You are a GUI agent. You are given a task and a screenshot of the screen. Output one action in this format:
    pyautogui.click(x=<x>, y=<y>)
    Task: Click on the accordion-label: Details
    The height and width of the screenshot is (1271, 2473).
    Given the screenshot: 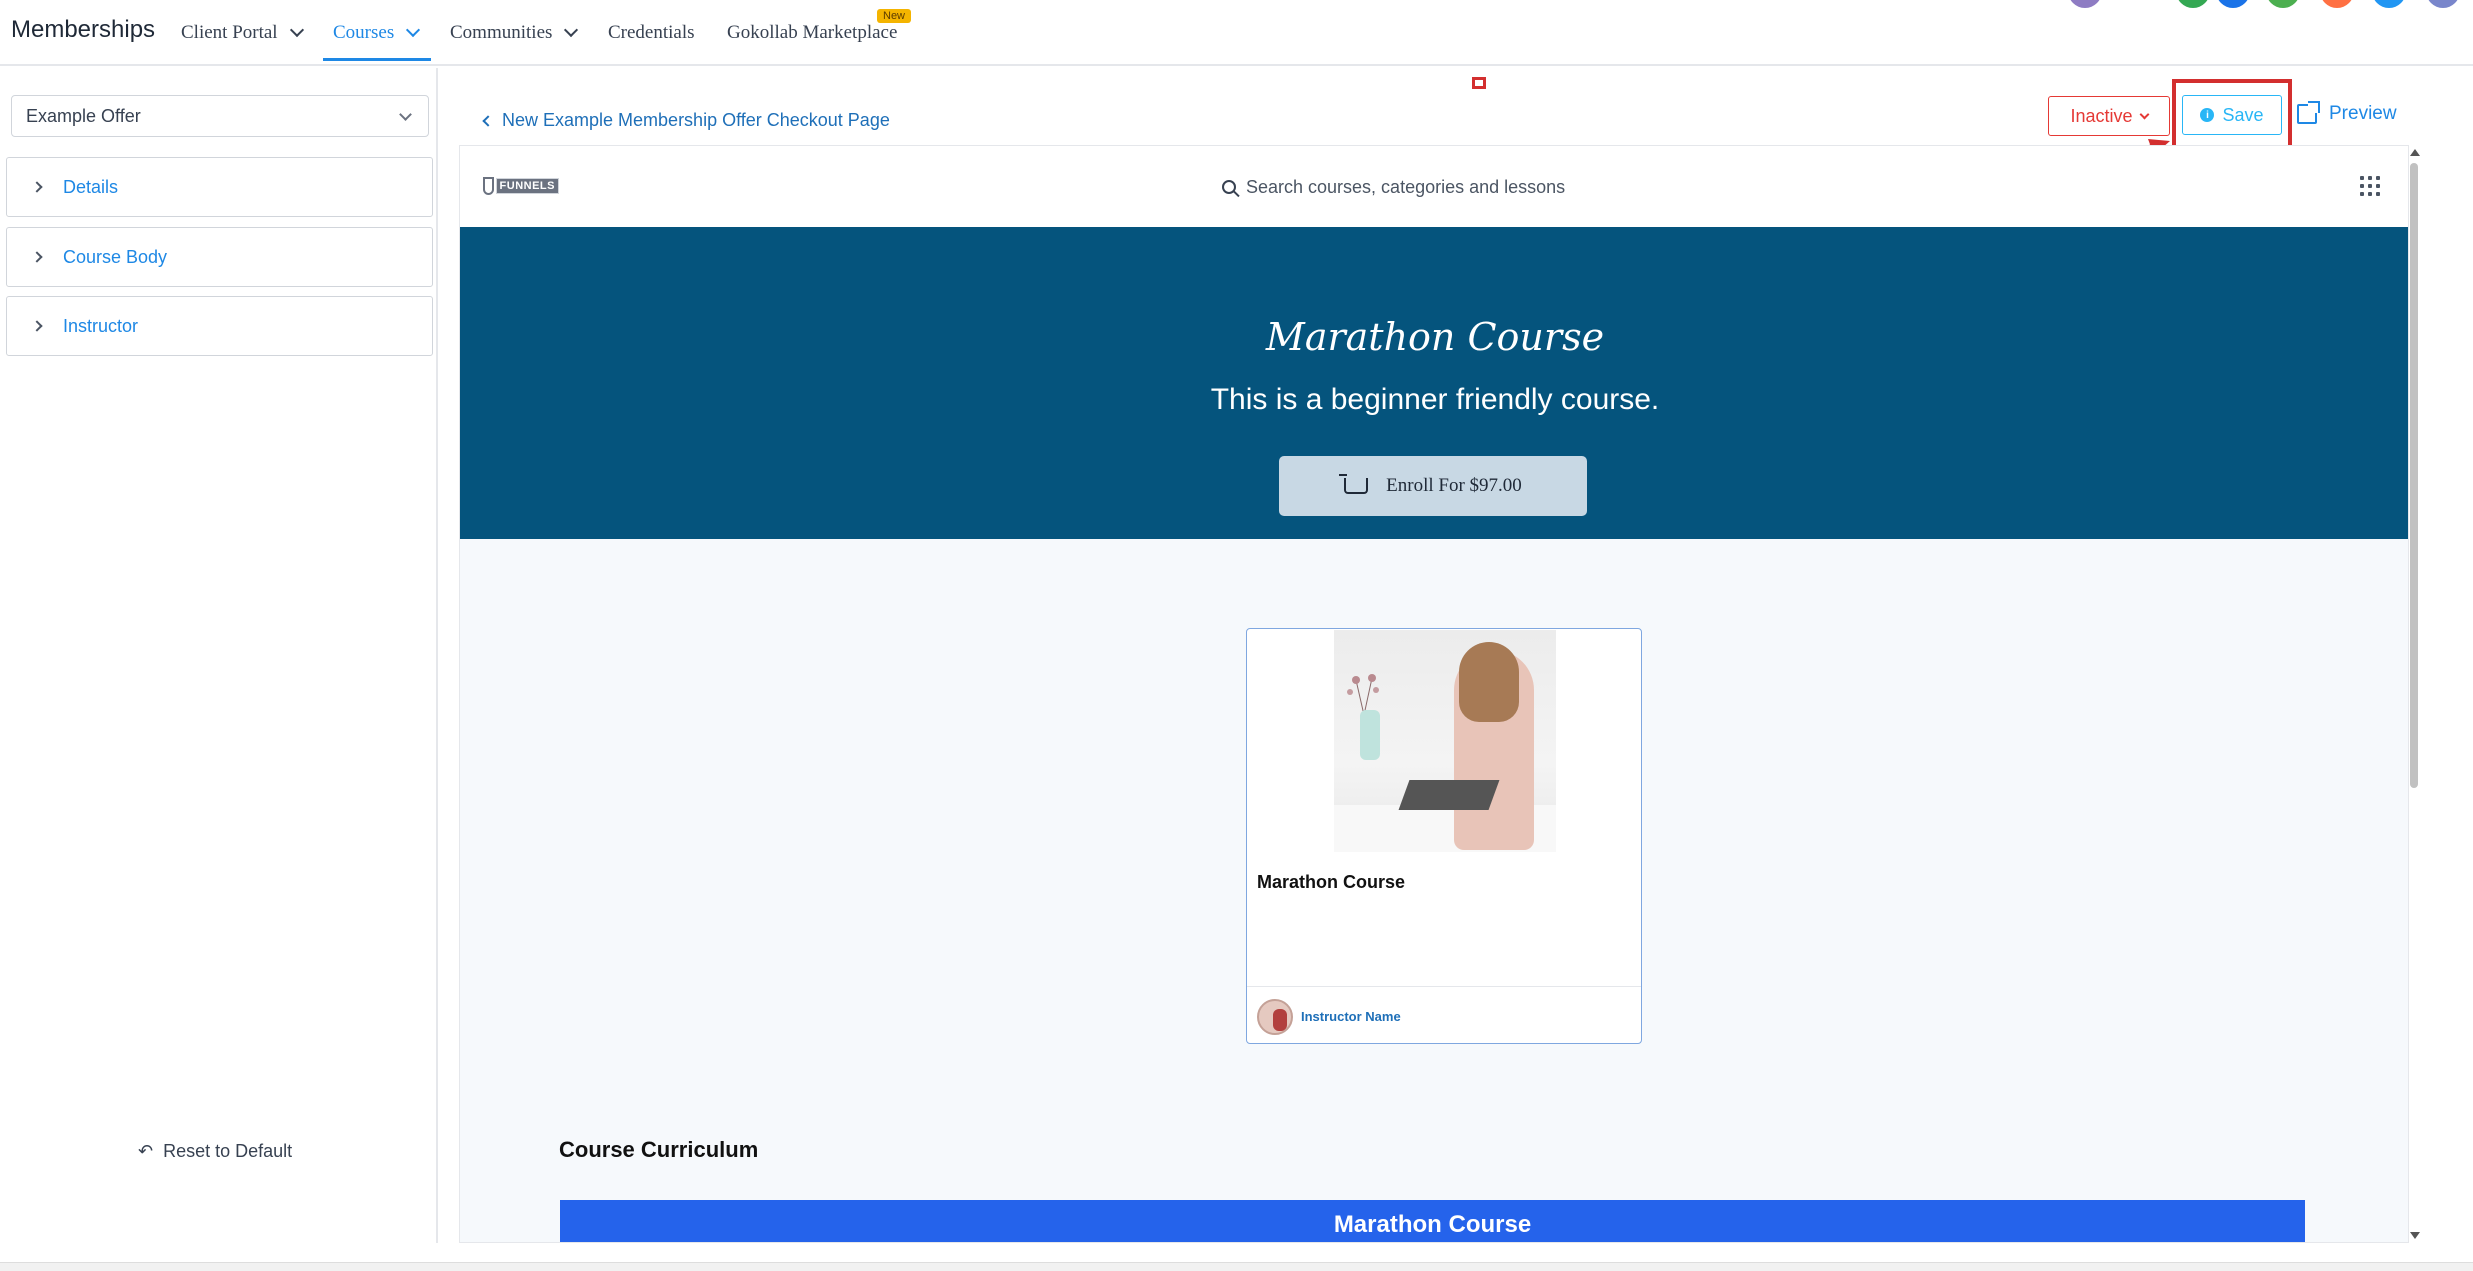 What is the action you would take?
    pyautogui.click(x=91, y=186)
    